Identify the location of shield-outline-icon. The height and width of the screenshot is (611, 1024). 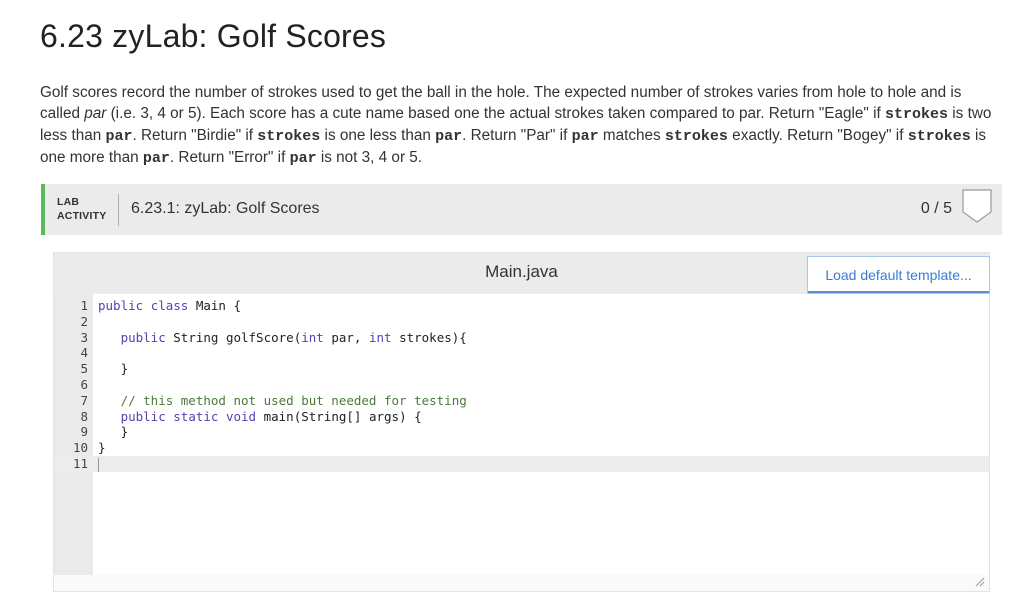
(977, 206).